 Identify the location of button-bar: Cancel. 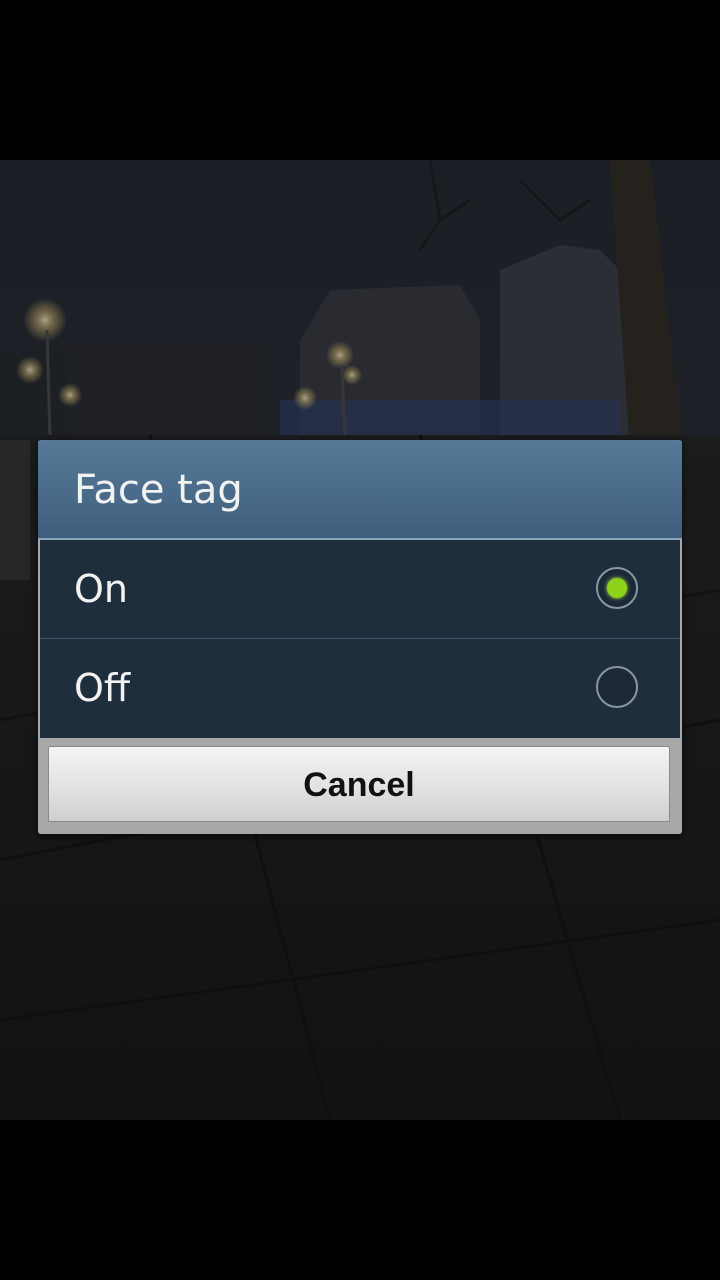
(360, 786).